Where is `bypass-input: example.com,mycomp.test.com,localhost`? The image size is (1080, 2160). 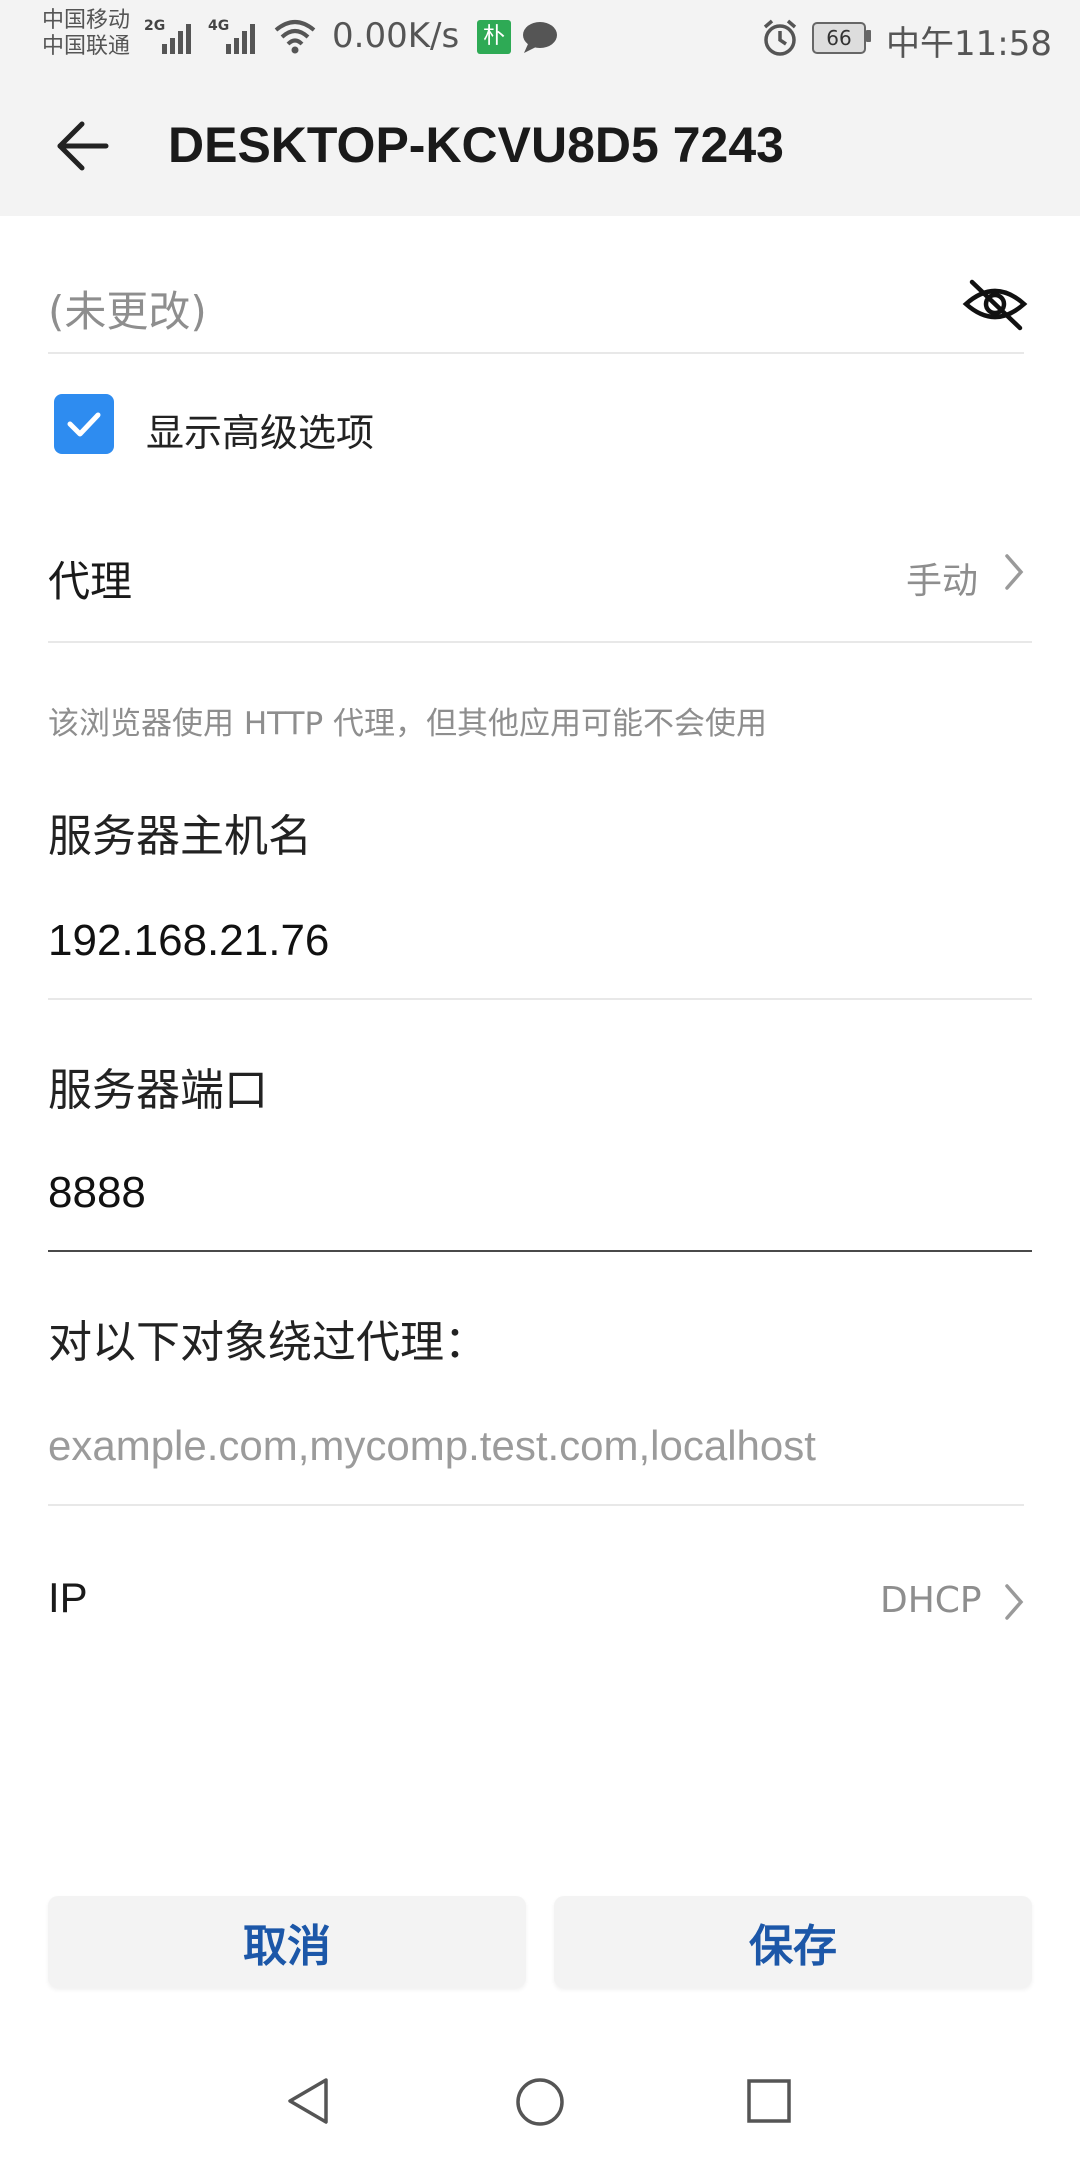 bypass-input: example.com,mycomp.test.com,localhost is located at coordinates (432, 1446).